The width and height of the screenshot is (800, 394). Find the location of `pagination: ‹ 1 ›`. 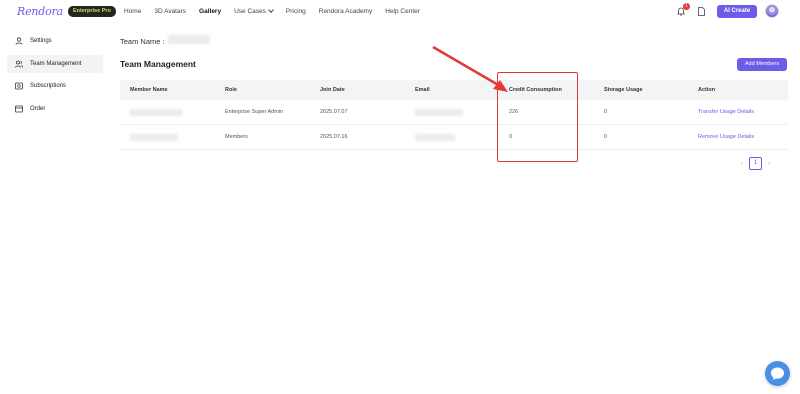

pagination: ‹ 1 › is located at coordinates (755, 163).